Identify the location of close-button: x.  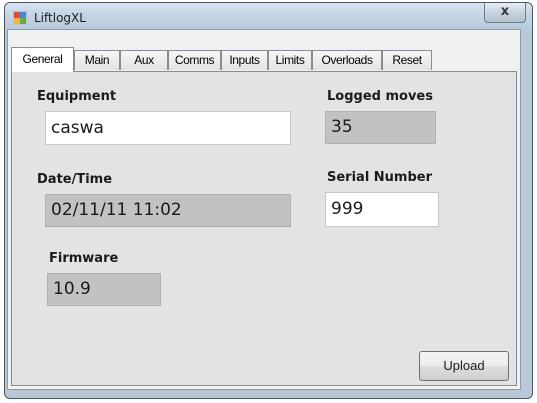
(505, 13).